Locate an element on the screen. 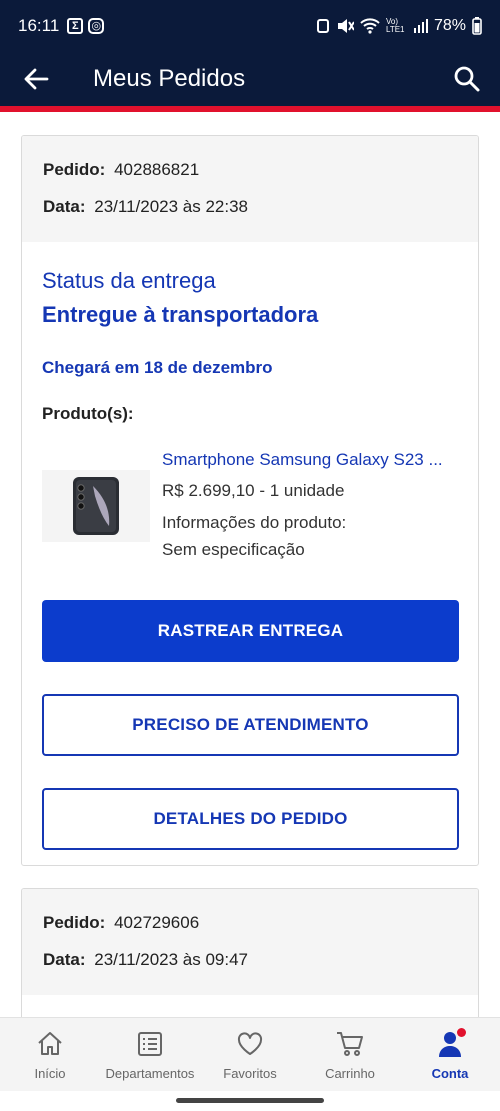 The image size is (500, 1111). search-button is located at coordinates (467, 79).